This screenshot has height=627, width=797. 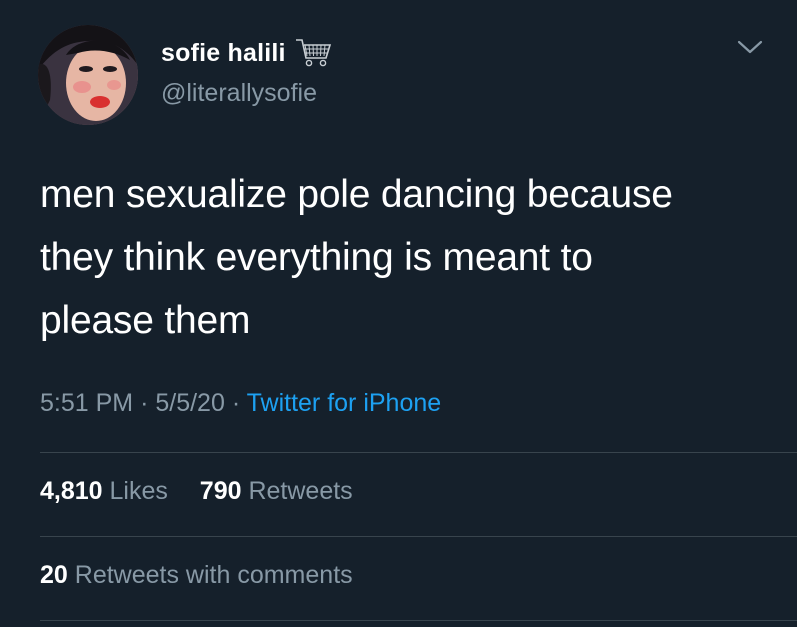 I want to click on user-handle: @literallysofie, so click(x=239, y=93).